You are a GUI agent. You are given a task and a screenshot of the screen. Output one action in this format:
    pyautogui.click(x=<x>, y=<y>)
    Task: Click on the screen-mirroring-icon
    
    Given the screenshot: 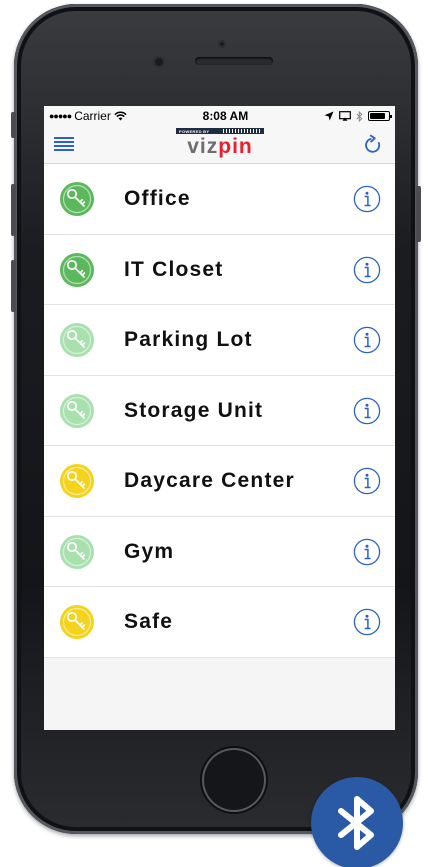 What is the action you would take?
    pyautogui.click(x=345, y=116)
    